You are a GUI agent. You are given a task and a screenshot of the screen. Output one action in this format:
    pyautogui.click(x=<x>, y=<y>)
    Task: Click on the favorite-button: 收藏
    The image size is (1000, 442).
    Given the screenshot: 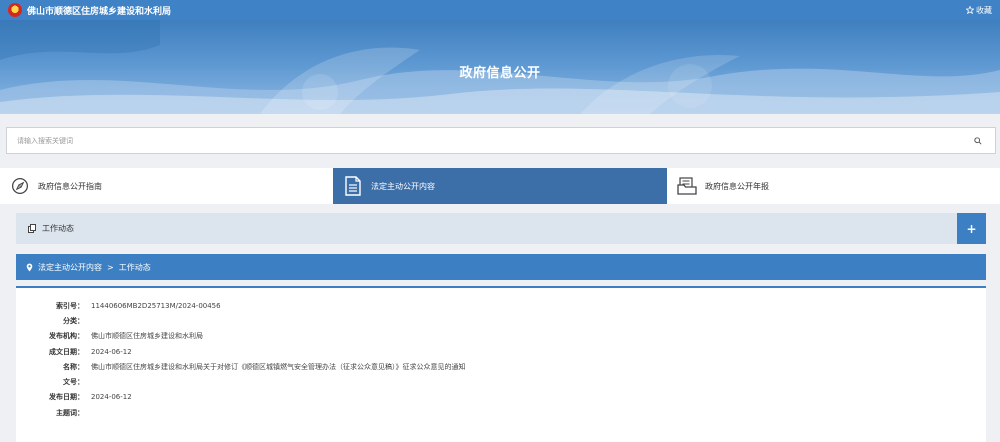 What is the action you would take?
    pyautogui.click(x=979, y=10)
    